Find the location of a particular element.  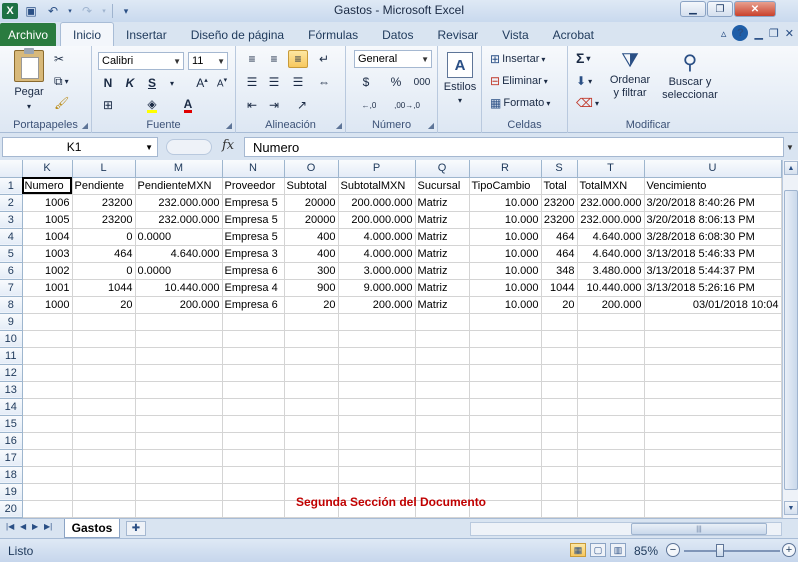

close-button: ✕ is located at coordinates (755, 9).